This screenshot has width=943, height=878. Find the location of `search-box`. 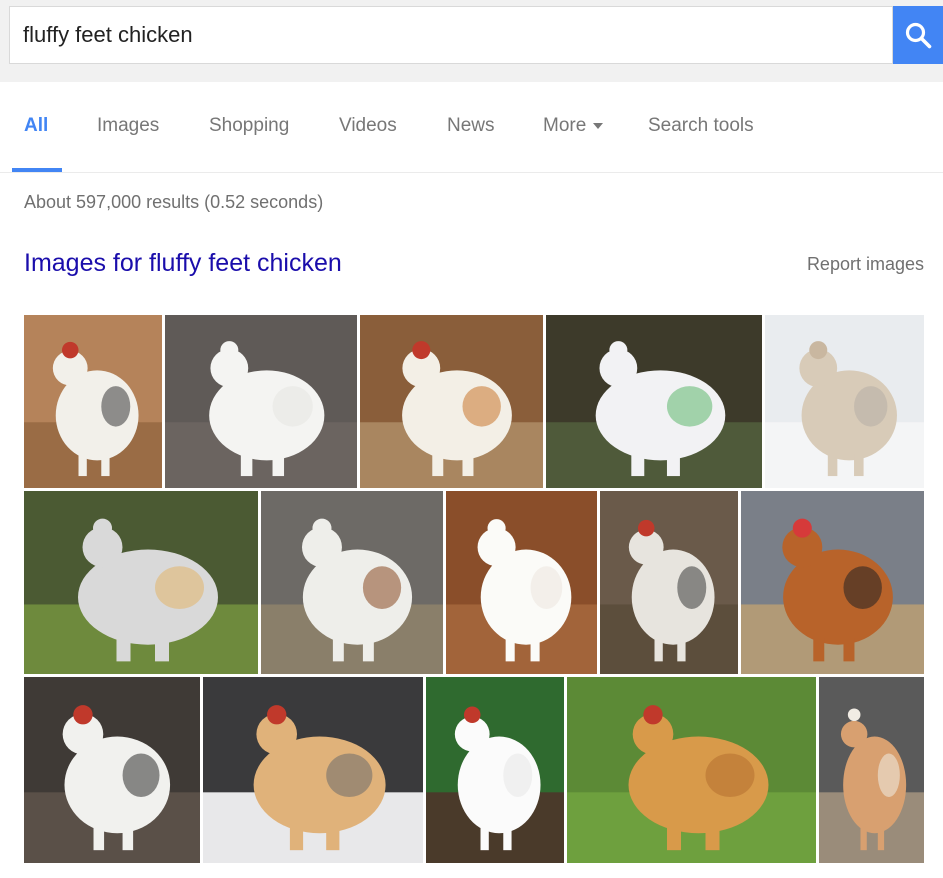

search-box is located at coordinates (451, 35).